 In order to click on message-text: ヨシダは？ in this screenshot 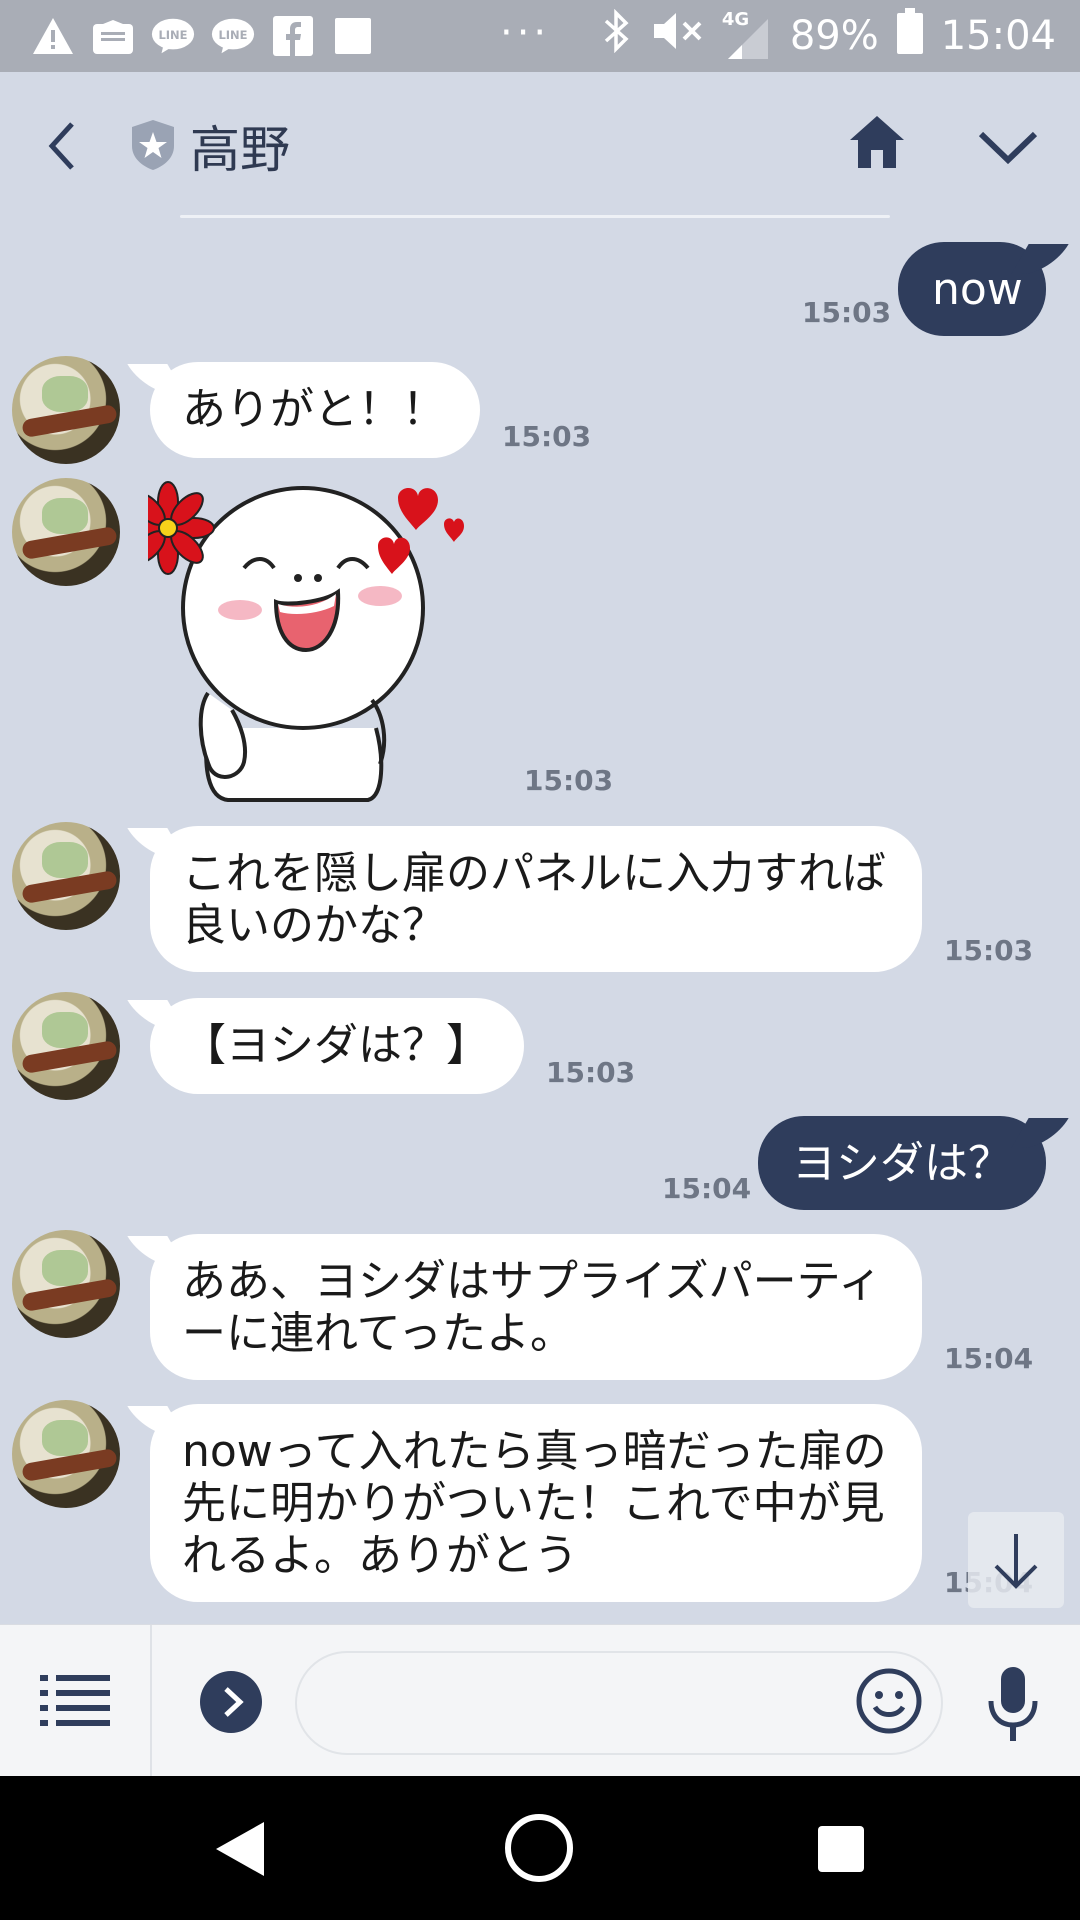, I will do `click(902, 1163)`.